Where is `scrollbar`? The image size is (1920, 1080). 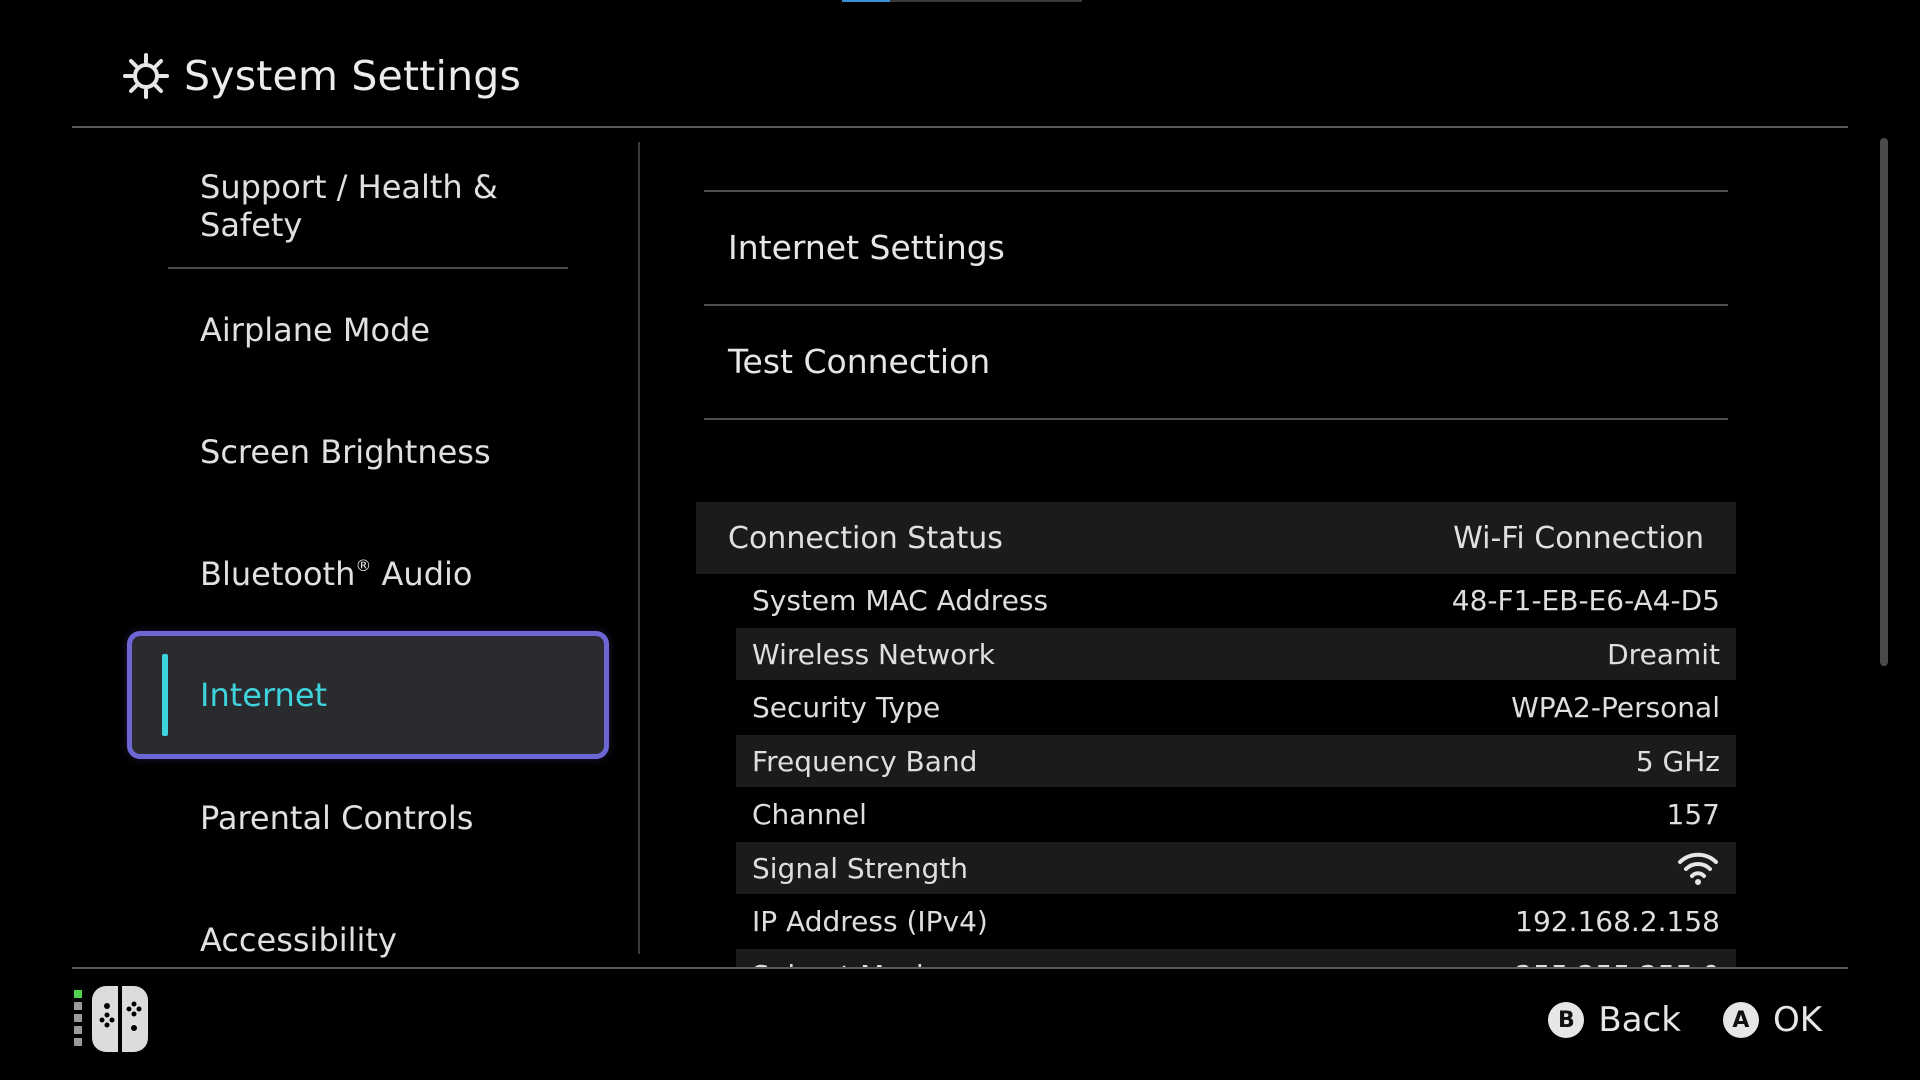 scrollbar is located at coordinates (1884, 402).